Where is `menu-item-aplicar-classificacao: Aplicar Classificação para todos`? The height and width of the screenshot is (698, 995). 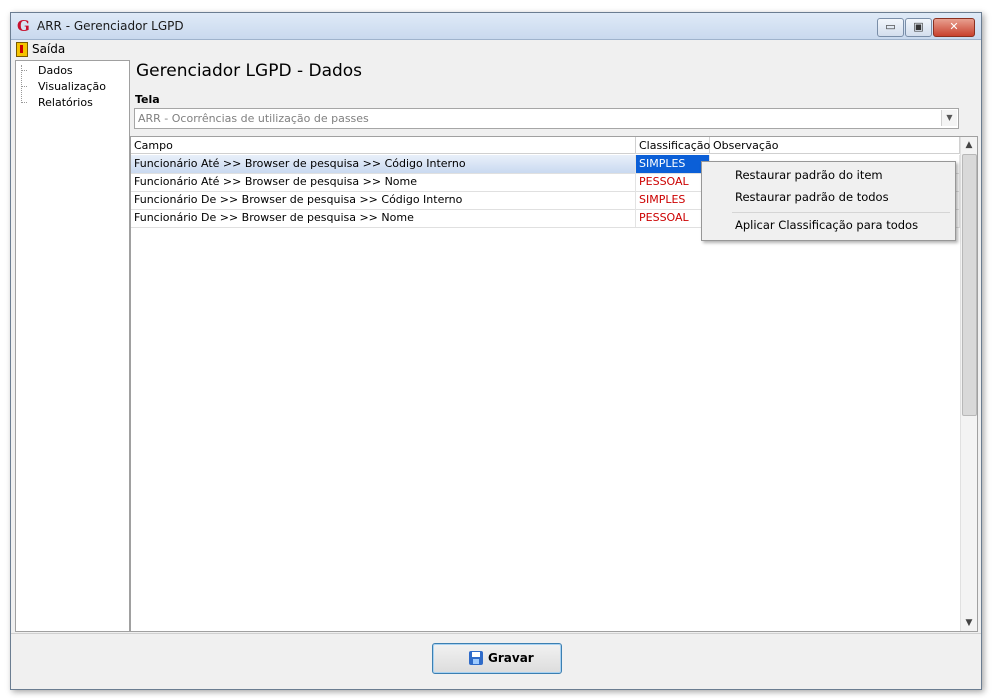
menu-item-aplicar-classificacao: Aplicar Classificação para todos is located at coordinates (826, 225).